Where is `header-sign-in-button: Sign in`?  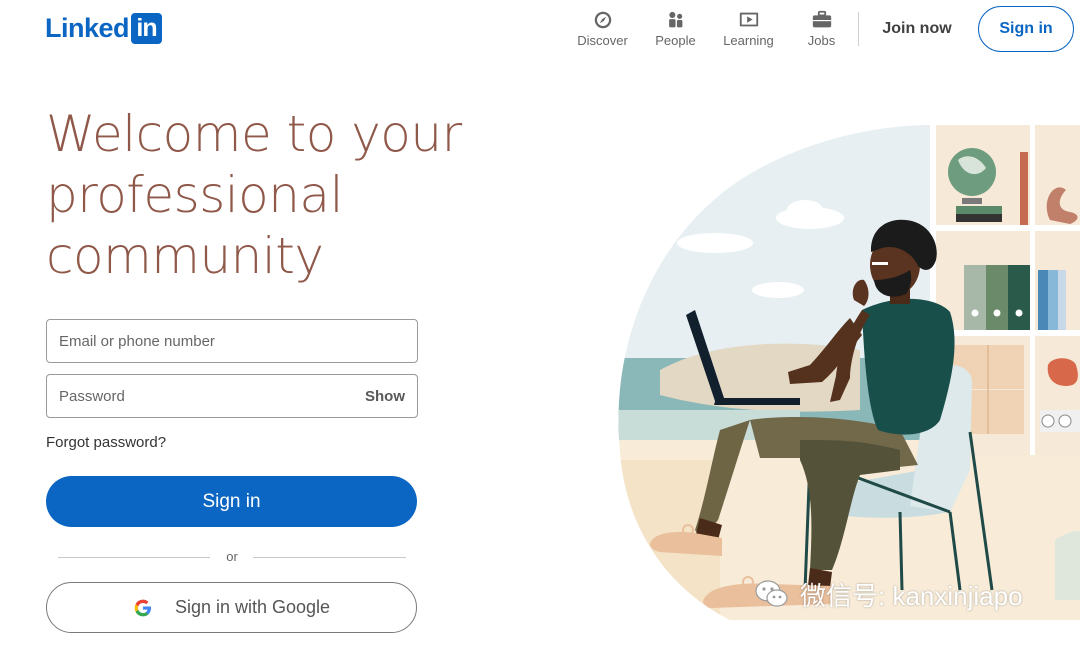
header-sign-in-button: Sign in is located at coordinates (1026, 29).